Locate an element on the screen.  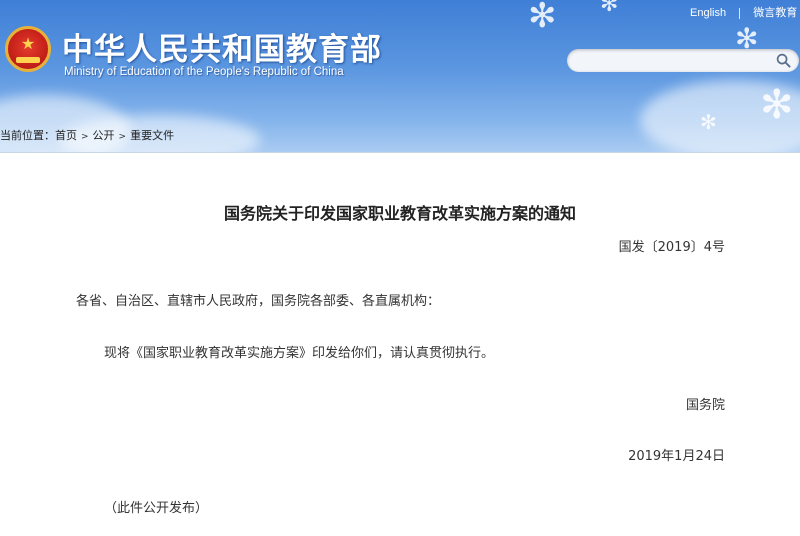
search-box is located at coordinates (683, 60).